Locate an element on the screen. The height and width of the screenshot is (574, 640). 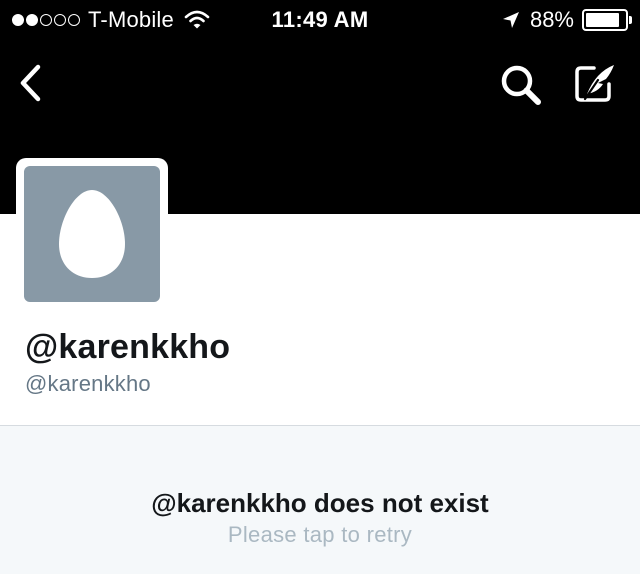
avatar is located at coordinates (92, 234).